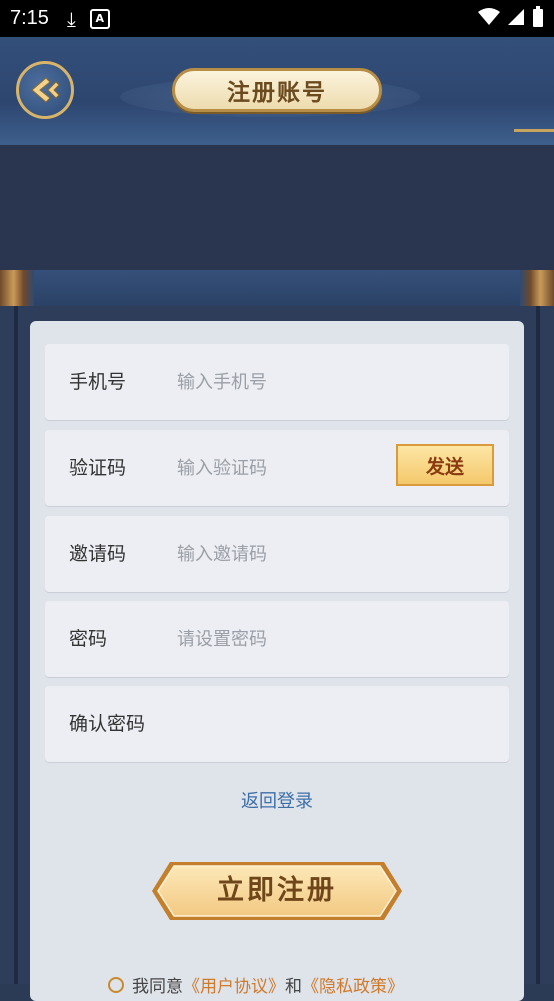 The height and width of the screenshot is (1001, 554). What do you see at coordinates (534, 130) in the screenshot?
I see `header-decoration-line` at bounding box center [534, 130].